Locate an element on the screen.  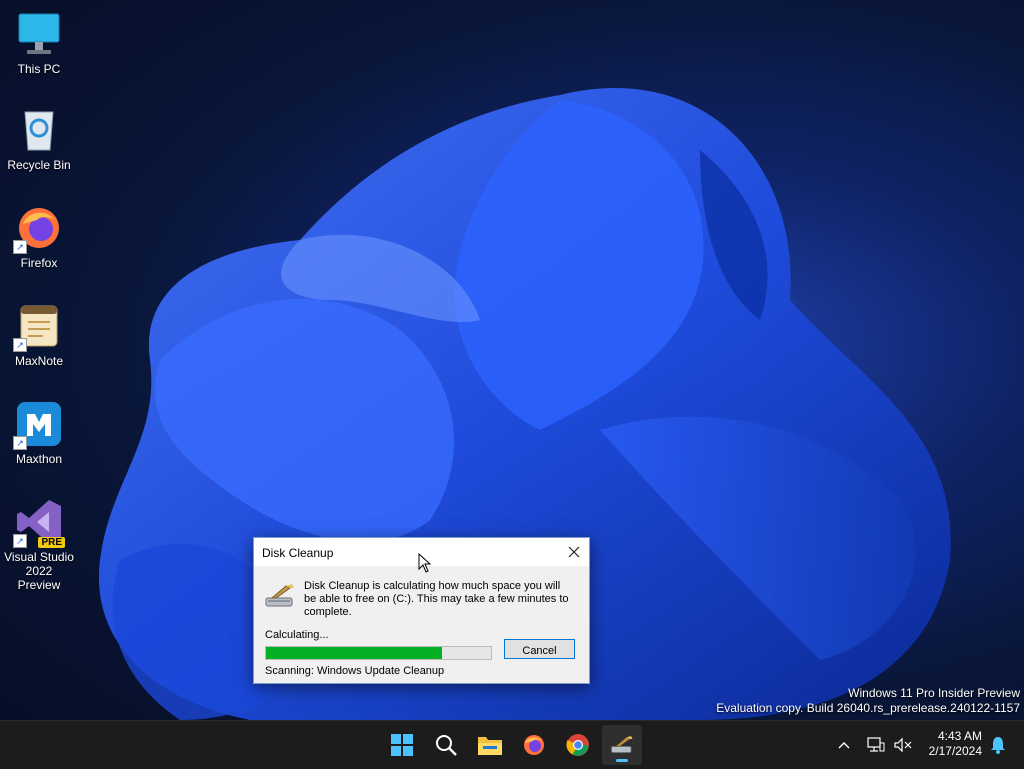
progress-fill is located at coordinates (354, 653).